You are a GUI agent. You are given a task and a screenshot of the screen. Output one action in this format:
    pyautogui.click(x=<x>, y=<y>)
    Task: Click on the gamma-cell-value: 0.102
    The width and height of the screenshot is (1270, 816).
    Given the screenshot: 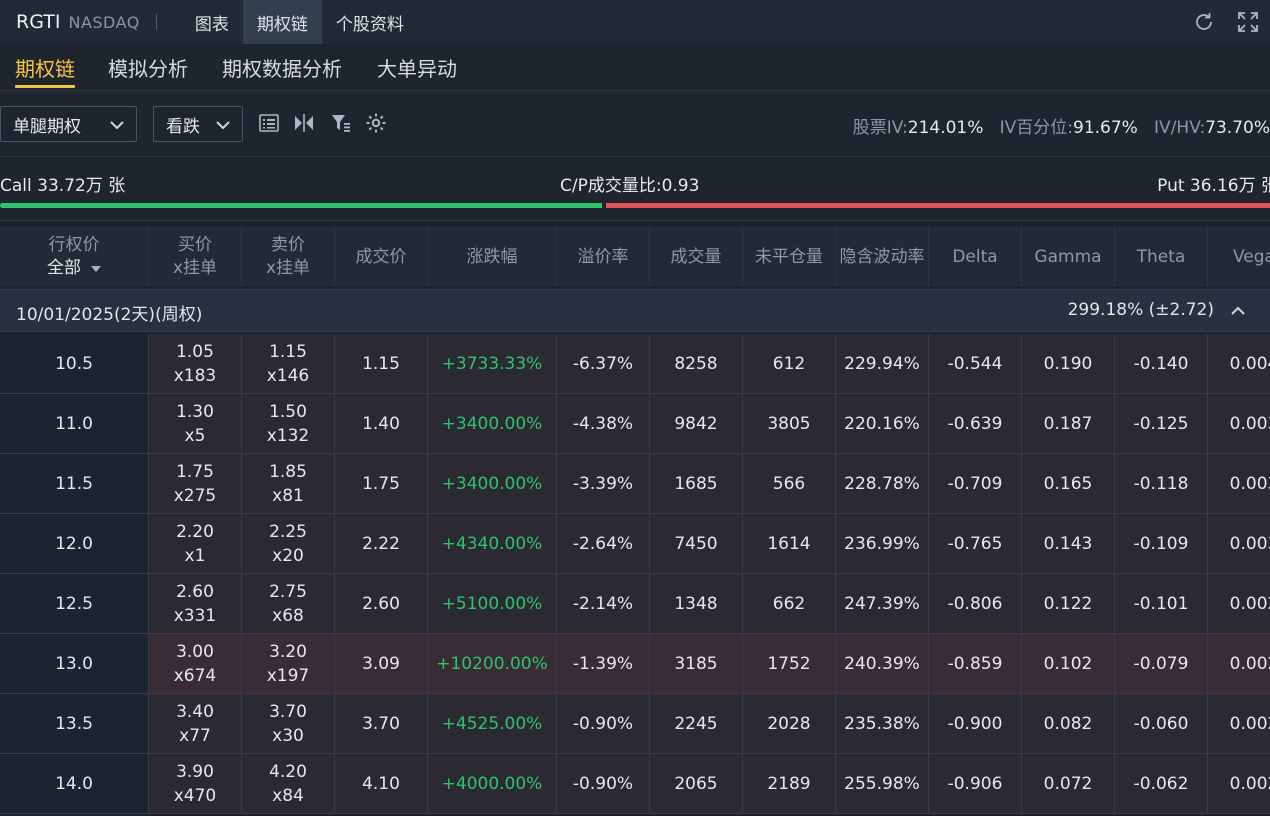 What is the action you would take?
    pyautogui.click(x=1068, y=663)
    